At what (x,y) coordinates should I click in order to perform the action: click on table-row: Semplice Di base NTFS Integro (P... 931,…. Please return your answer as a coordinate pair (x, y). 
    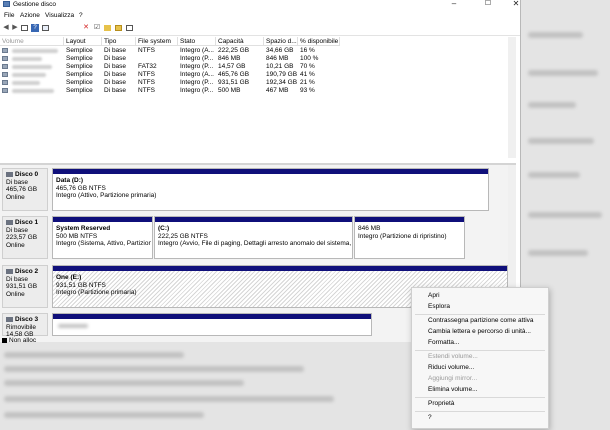
    Looking at the image, I should click on (170, 83).